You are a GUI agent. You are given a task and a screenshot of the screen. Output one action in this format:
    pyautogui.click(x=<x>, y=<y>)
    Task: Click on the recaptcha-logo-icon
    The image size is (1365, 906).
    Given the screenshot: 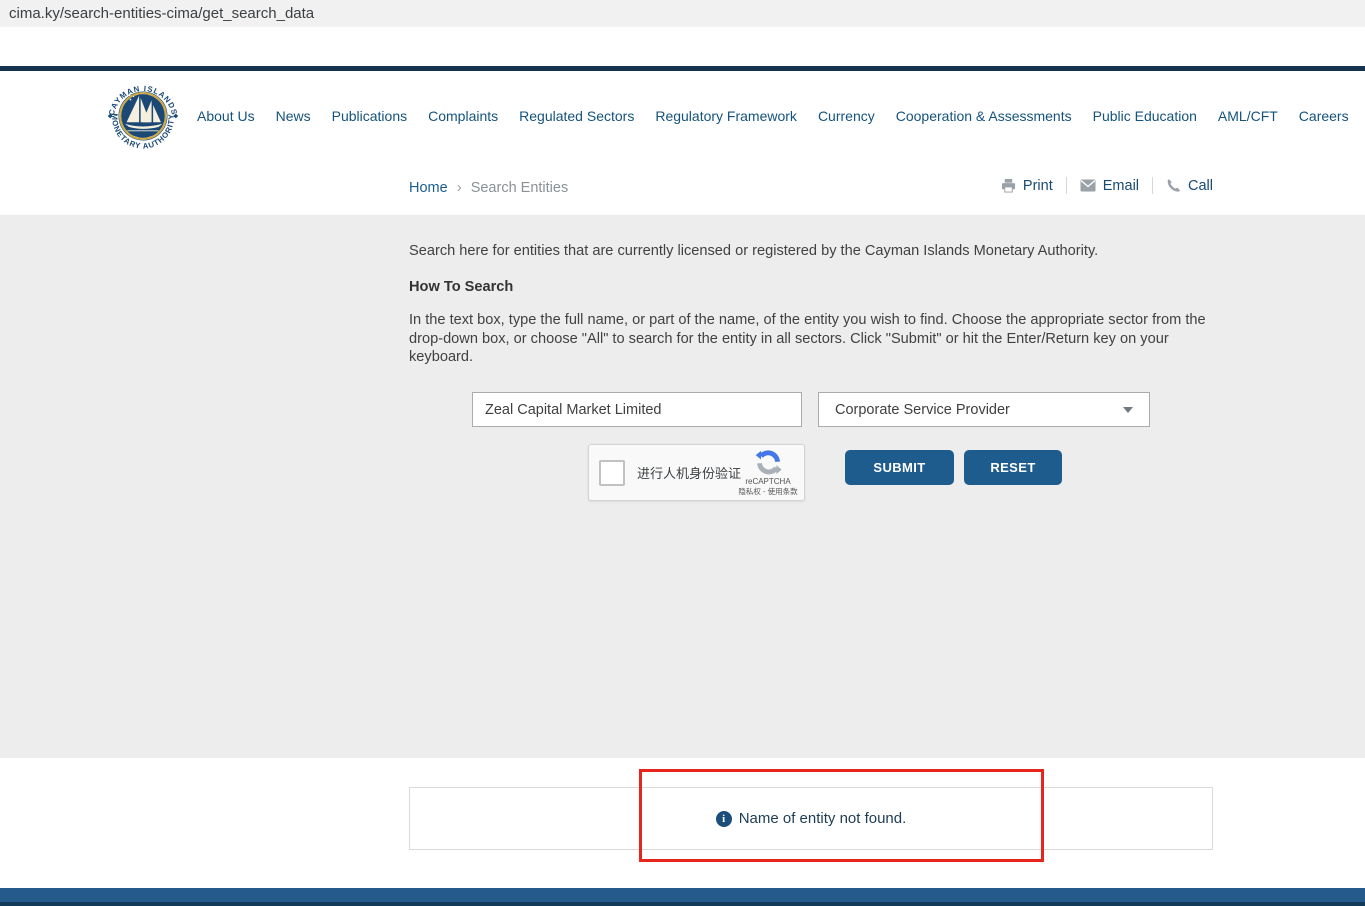 What is the action you would take?
    pyautogui.click(x=768, y=461)
    